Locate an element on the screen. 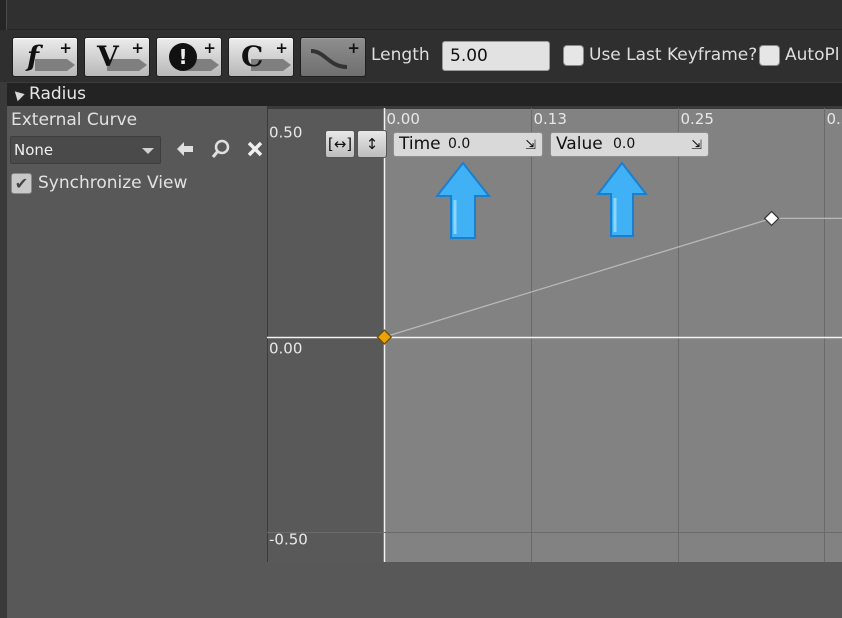 The image size is (842, 618). expand-arrow-icon is located at coordinates (18, 94).